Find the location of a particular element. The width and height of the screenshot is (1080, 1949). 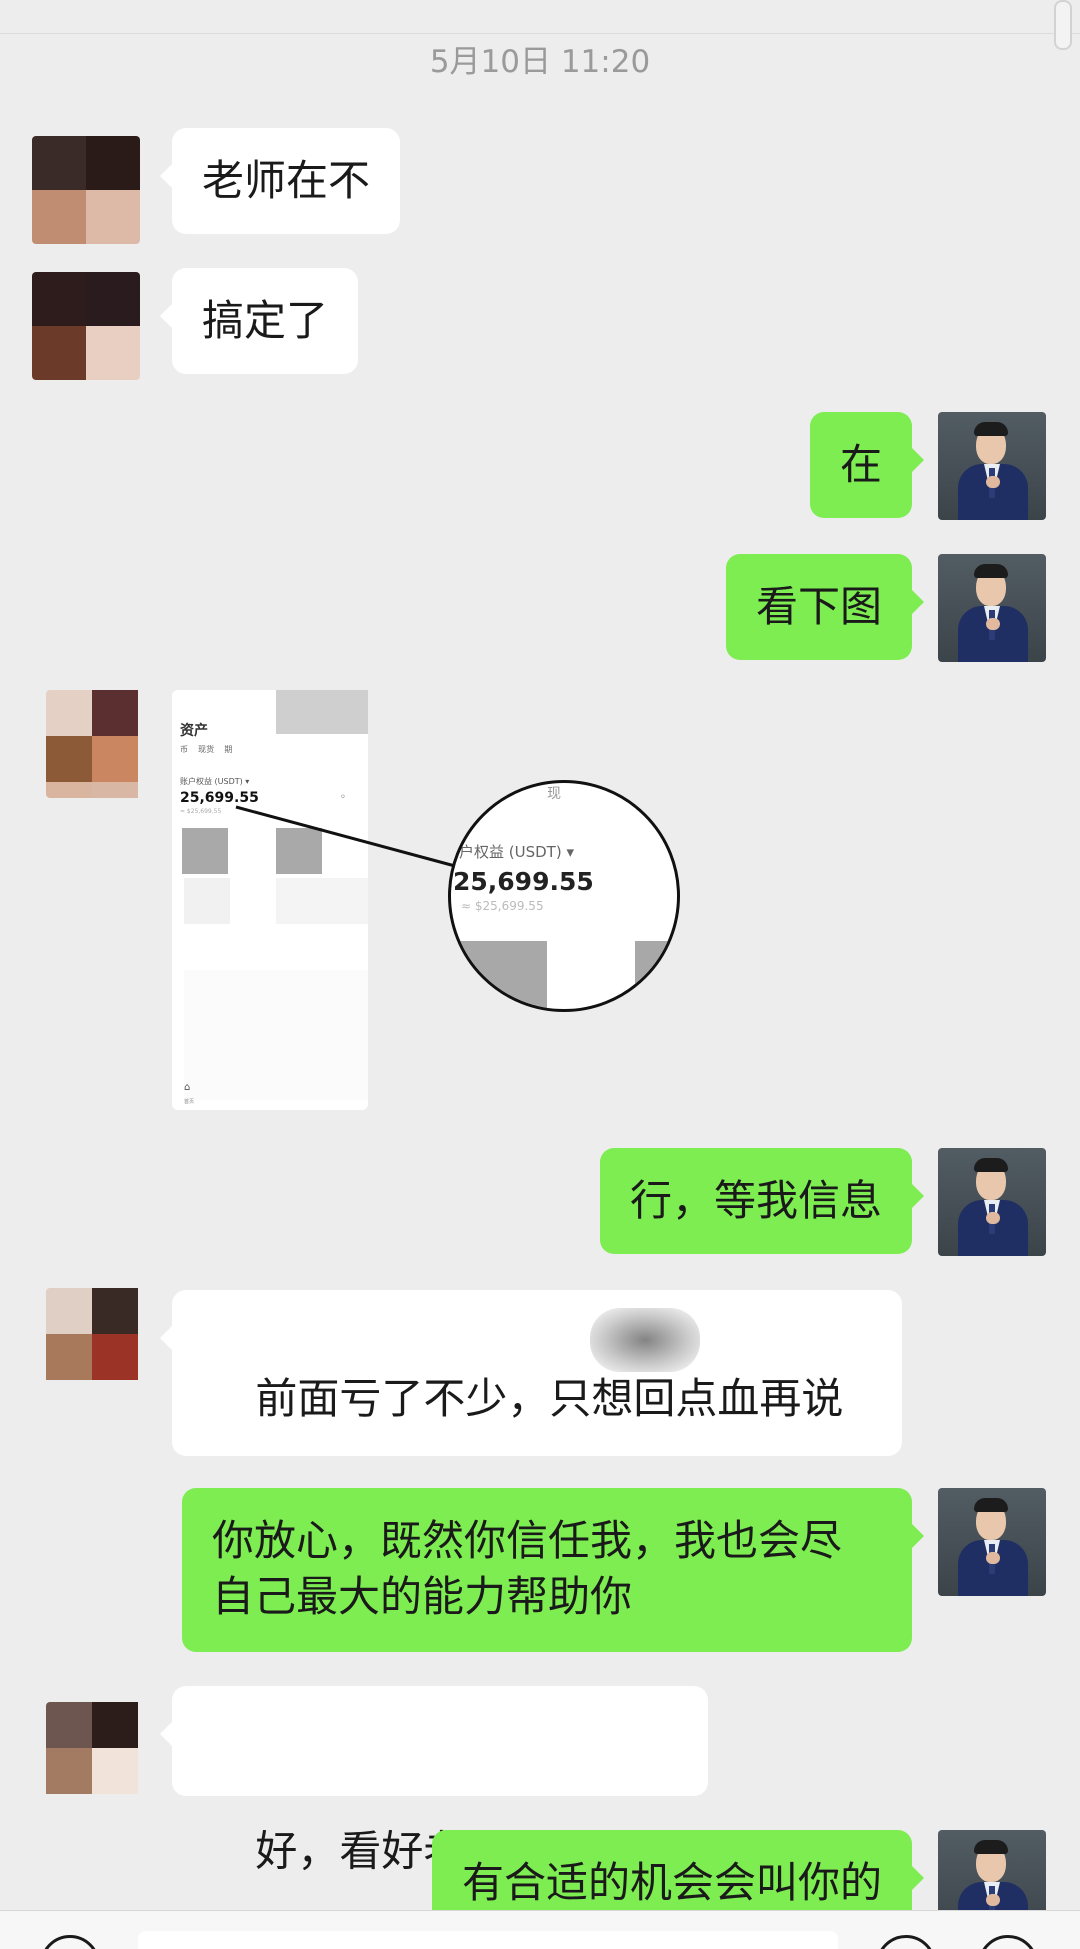

message-timestamp: 5月10日 11:20 is located at coordinates (540, 62).